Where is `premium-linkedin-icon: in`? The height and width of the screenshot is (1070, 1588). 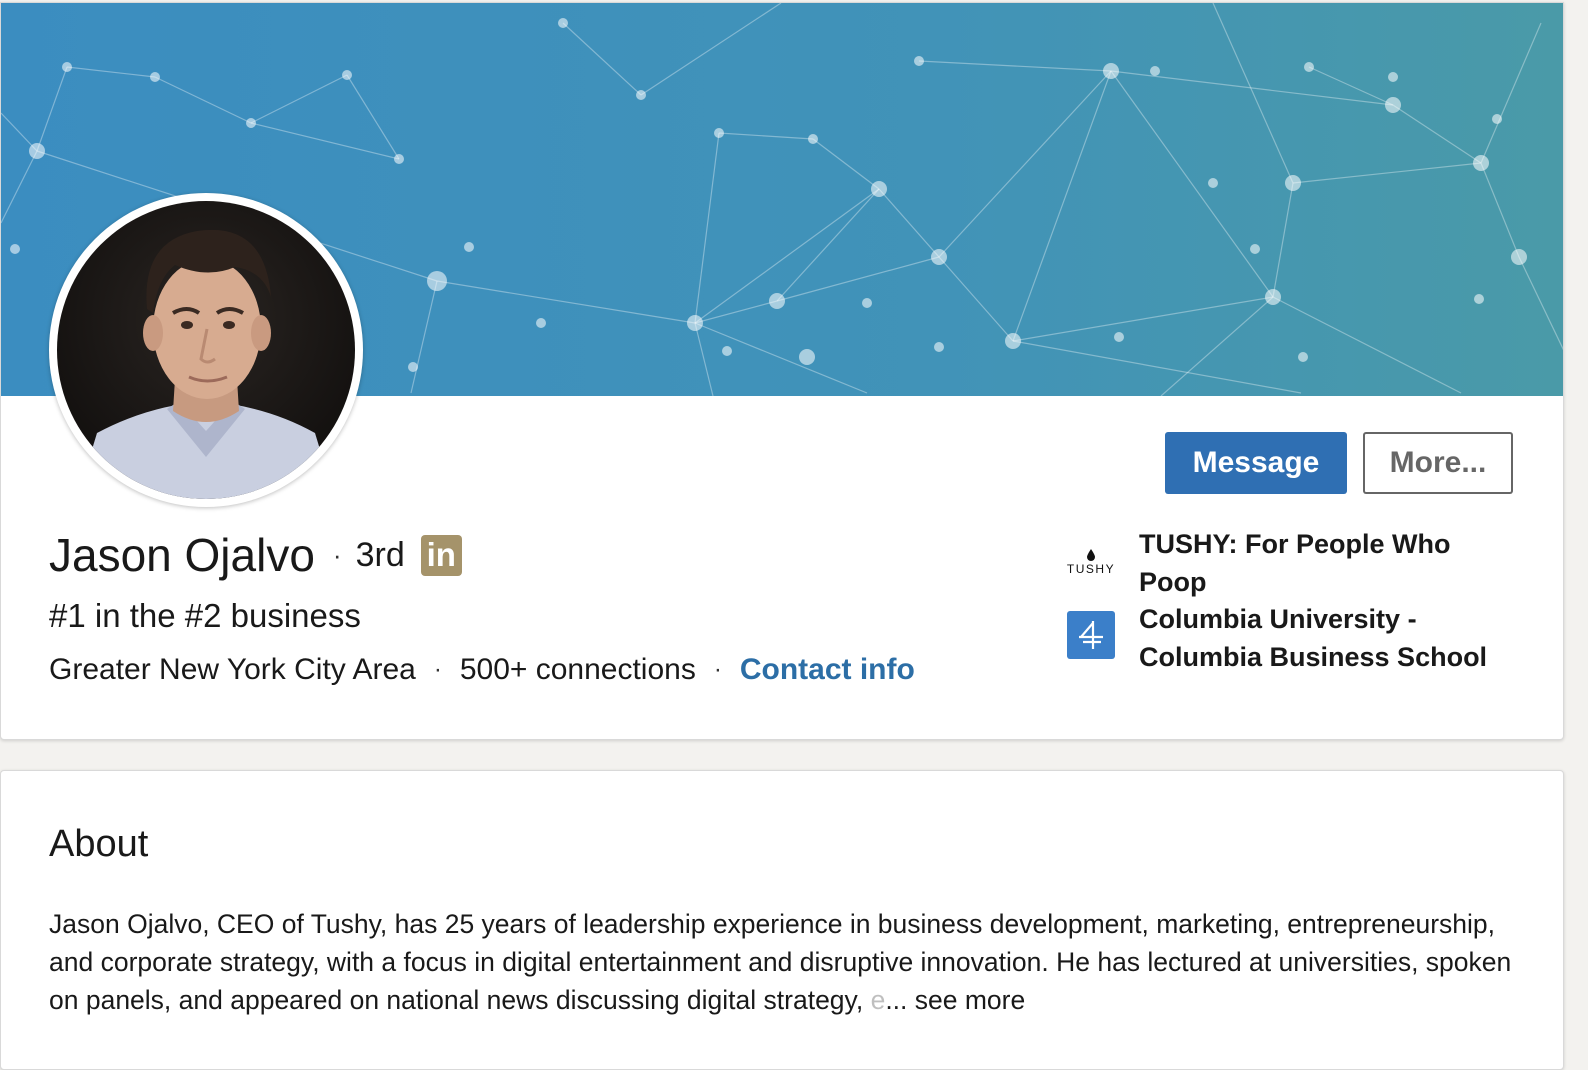
premium-linkedin-icon: in is located at coordinates (441, 555).